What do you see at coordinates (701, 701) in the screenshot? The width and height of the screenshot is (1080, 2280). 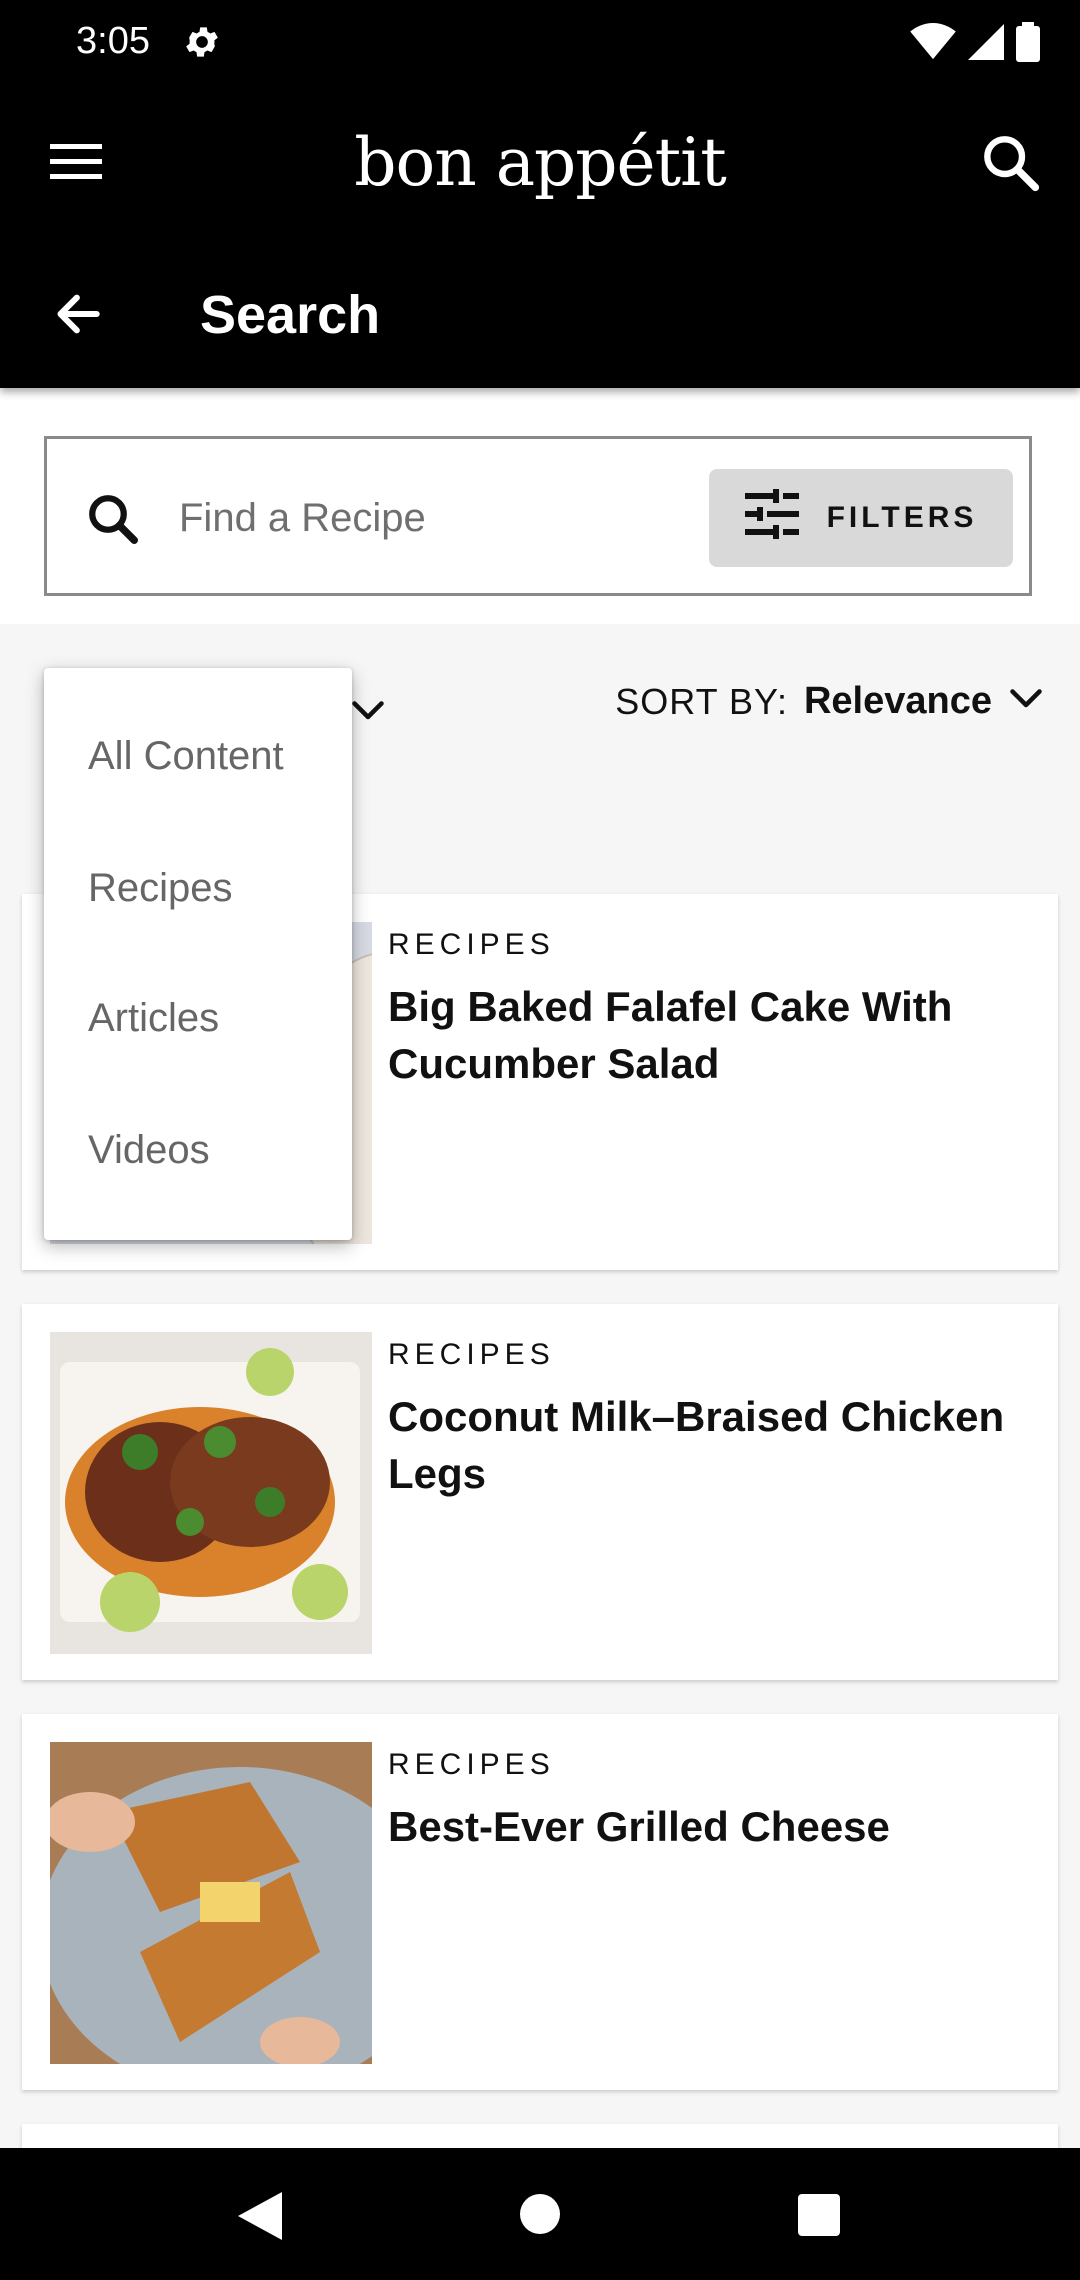 I see `sort-by-label: SORT BY:` at bounding box center [701, 701].